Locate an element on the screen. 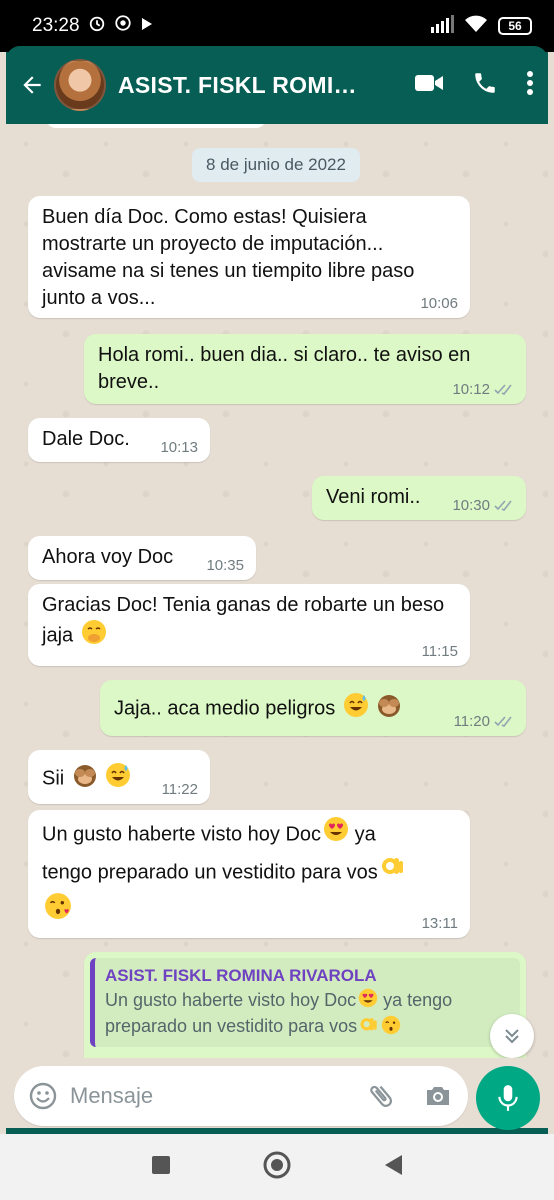  voice-call-button is located at coordinates (485, 85).